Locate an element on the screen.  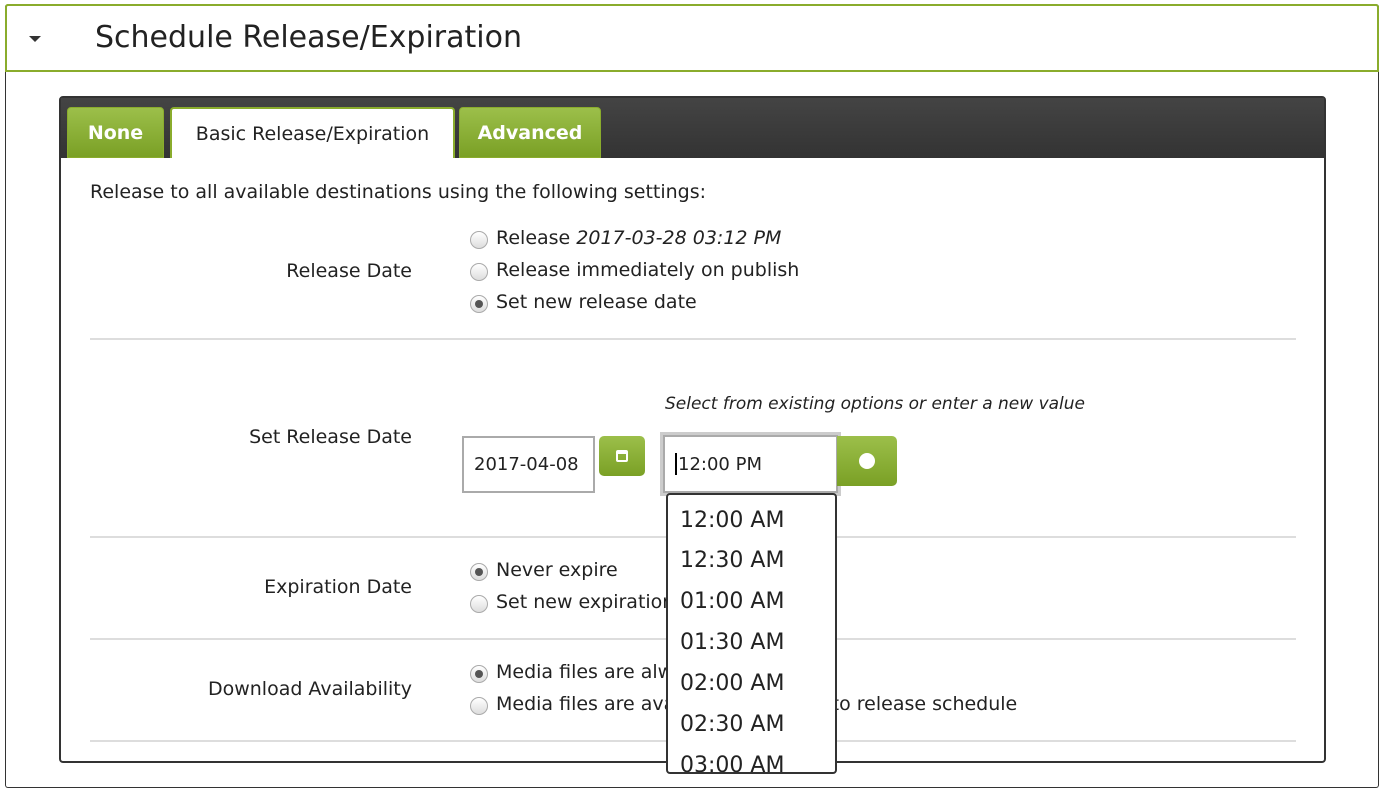
release-date-input: 2017-04-08 is located at coordinates (528, 464).